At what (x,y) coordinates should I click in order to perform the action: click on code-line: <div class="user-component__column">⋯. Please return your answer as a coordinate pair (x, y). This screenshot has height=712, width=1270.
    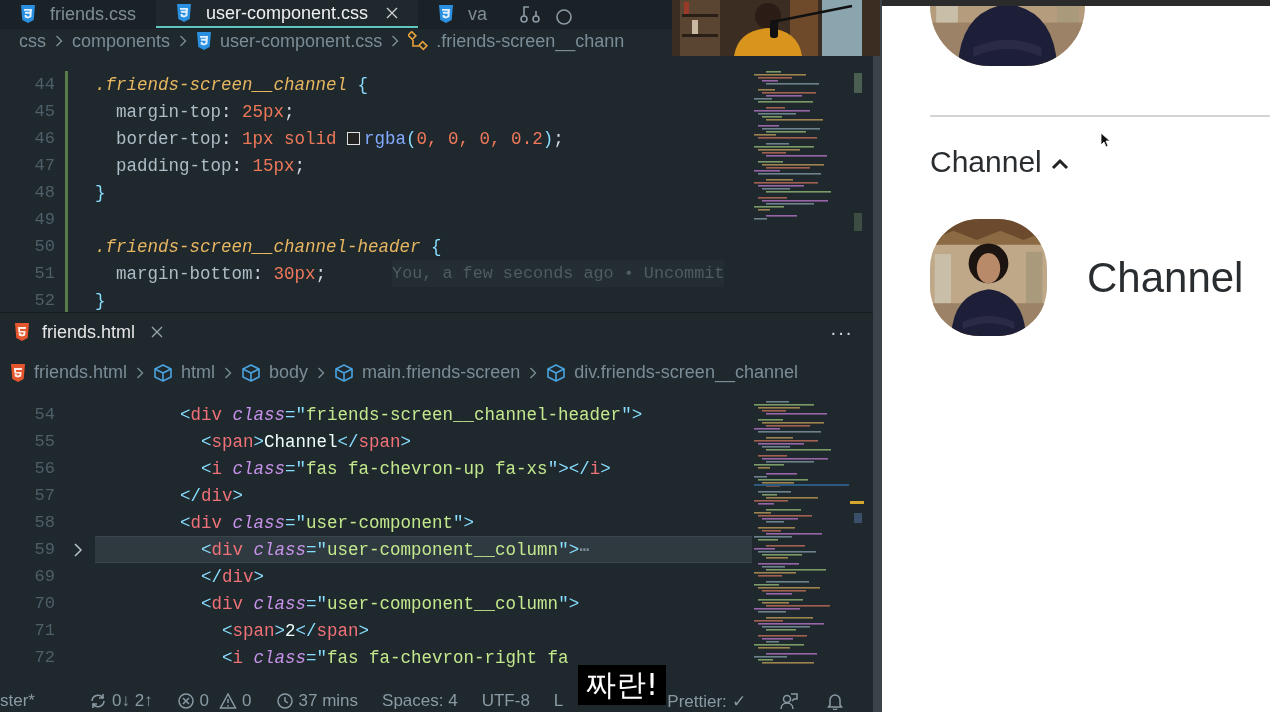
    Looking at the image, I should click on (395, 550).